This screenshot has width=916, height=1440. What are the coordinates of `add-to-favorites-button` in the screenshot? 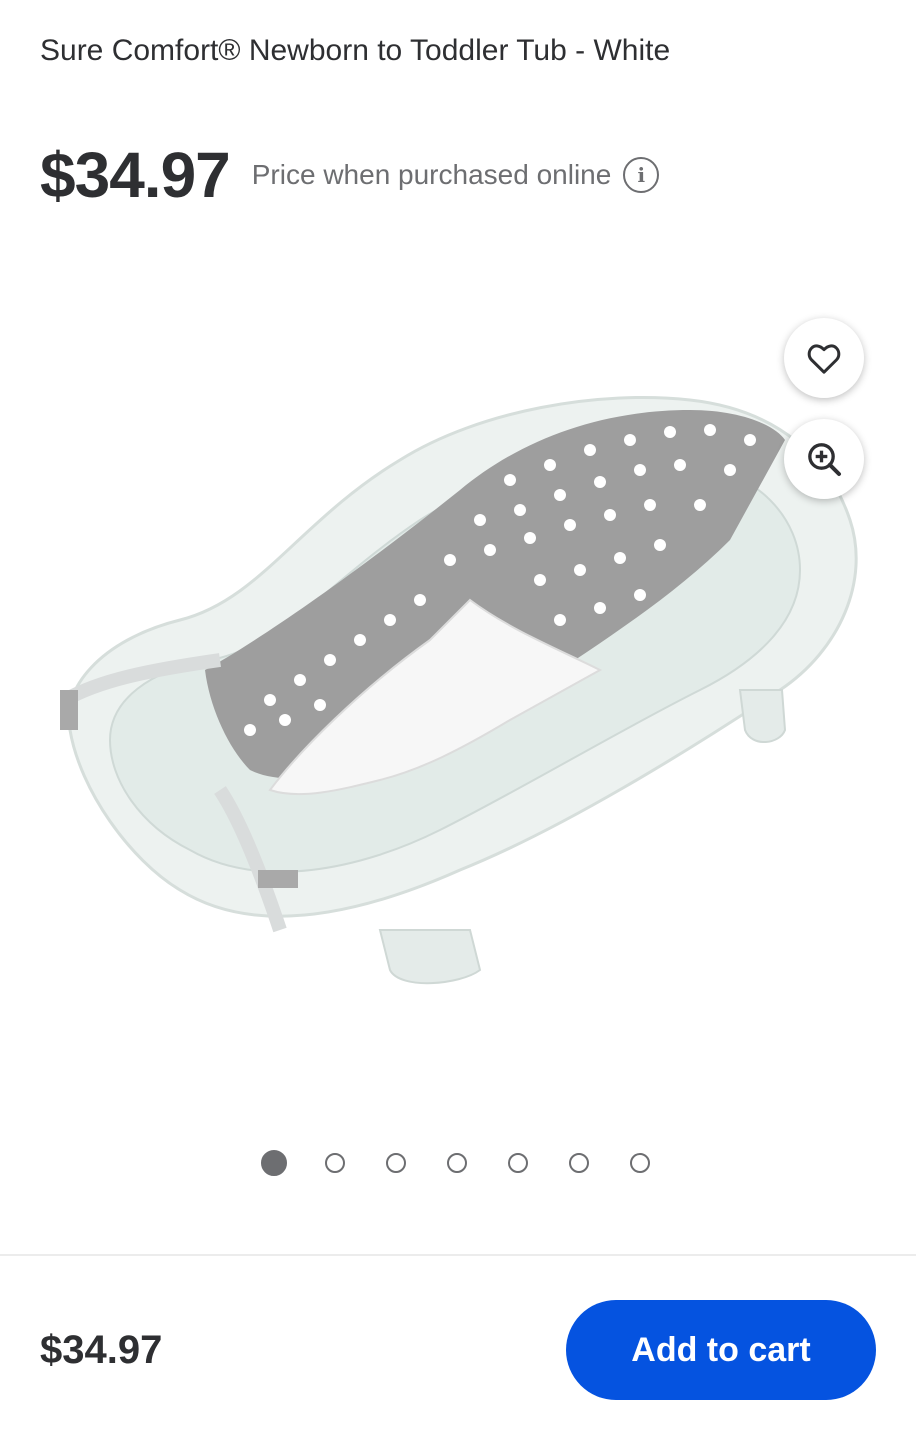 It's located at (824, 358).